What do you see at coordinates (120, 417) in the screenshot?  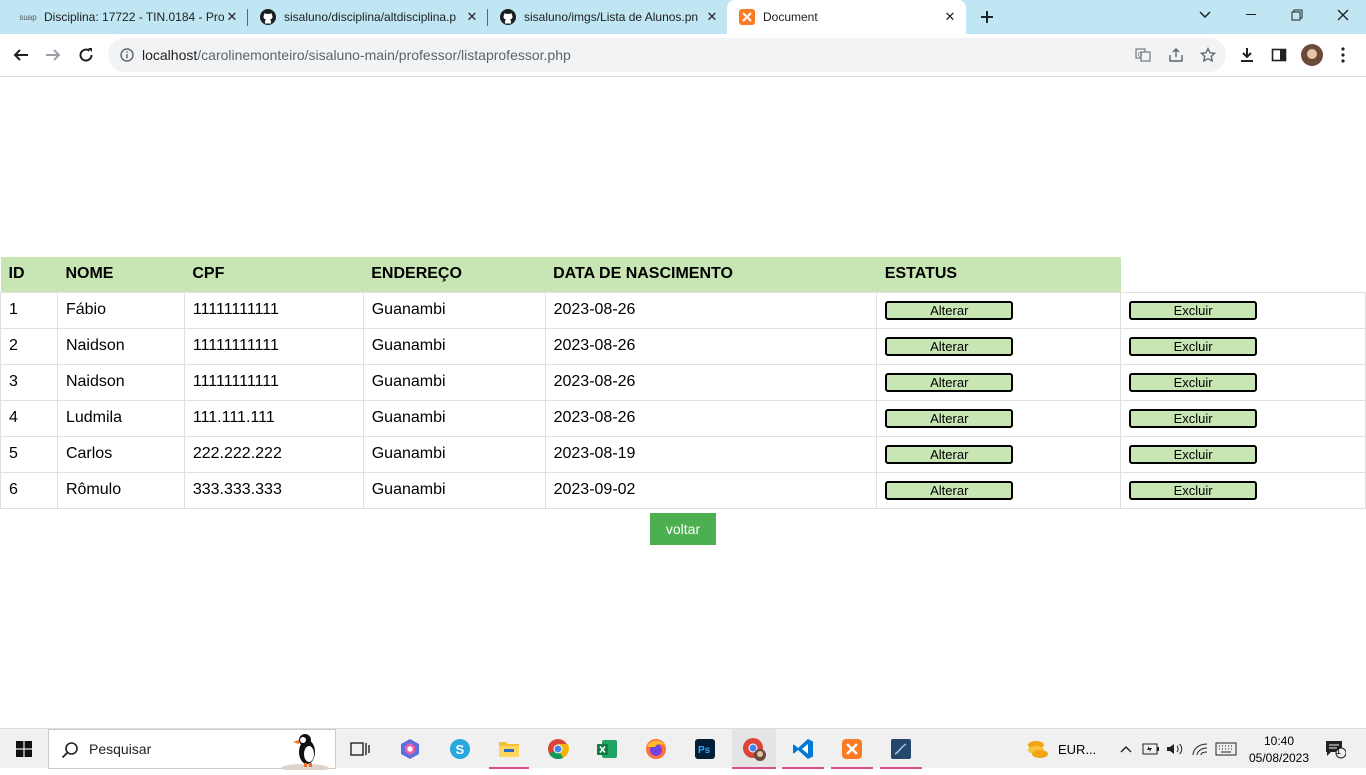 I see `cell-nome: Ludmila` at bounding box center [120, 417].